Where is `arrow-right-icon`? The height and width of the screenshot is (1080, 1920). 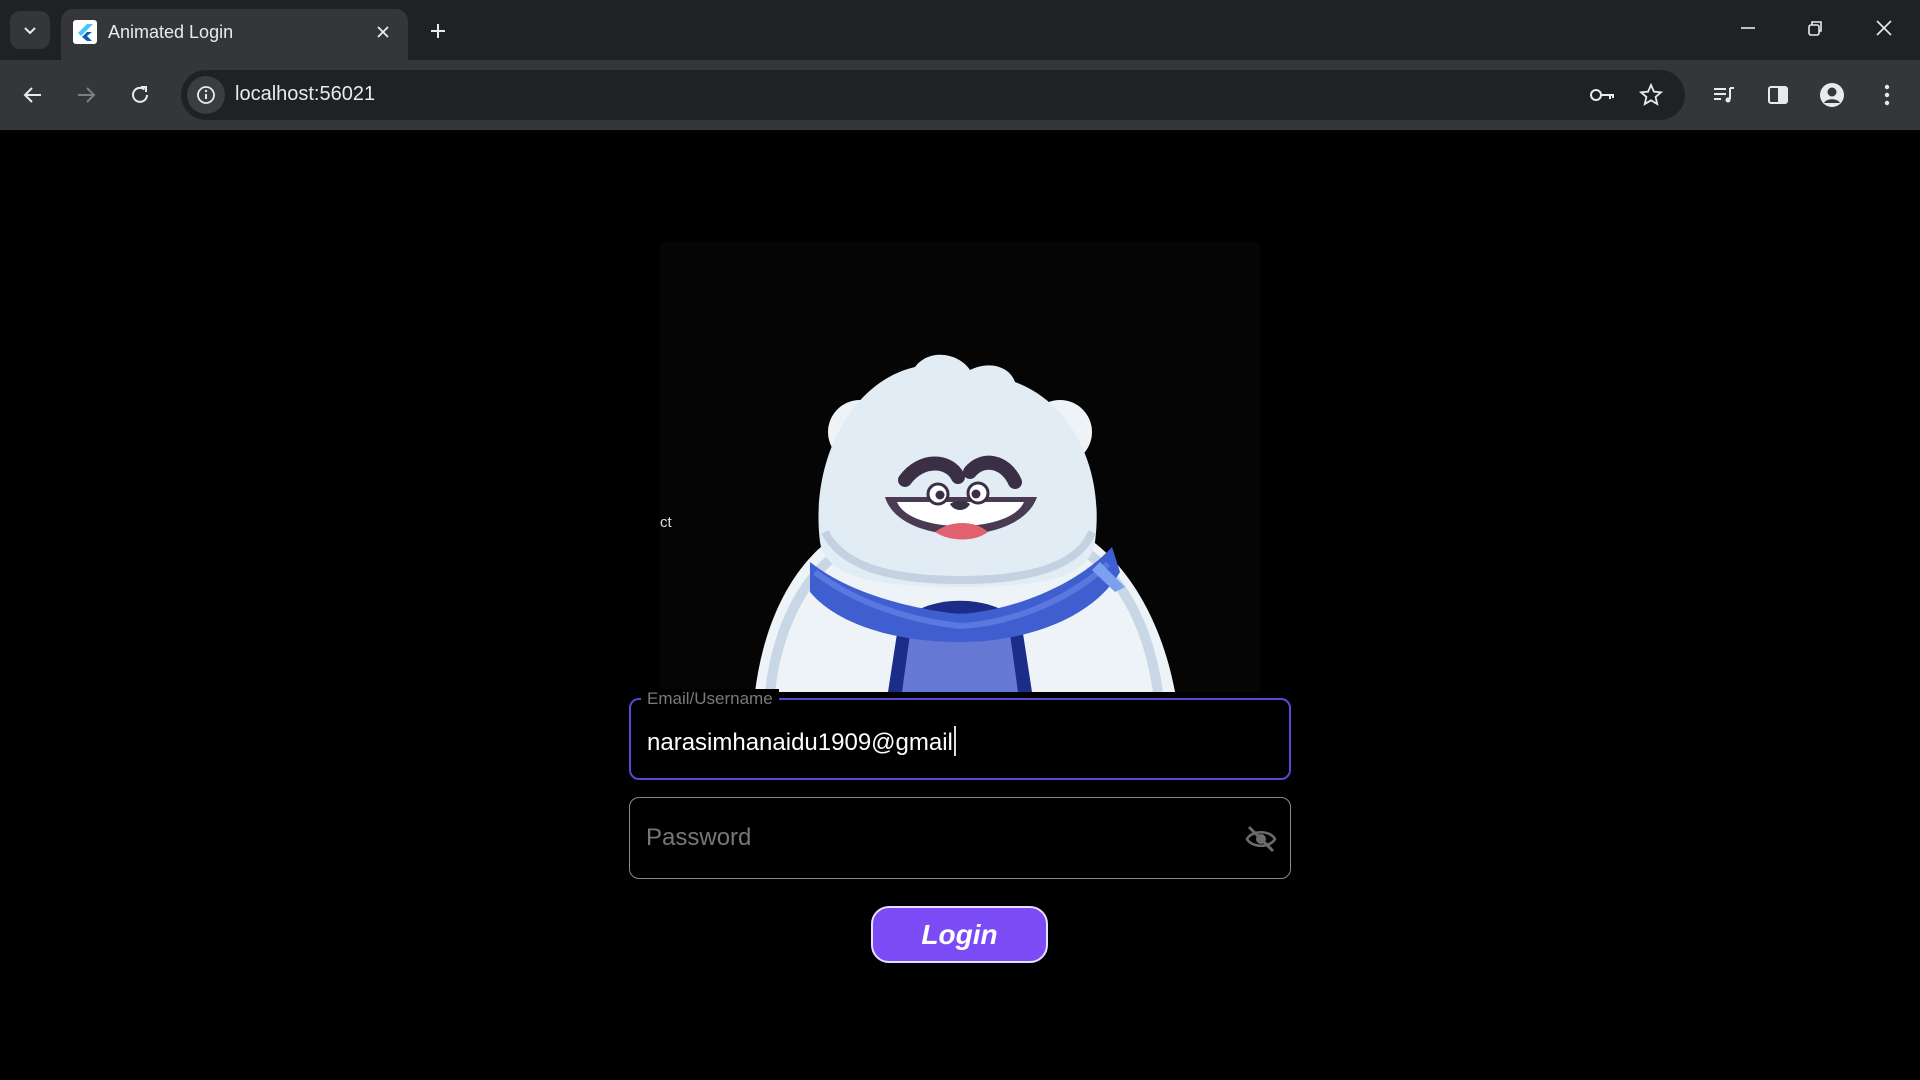
arrow-right-icon is located at coordinates (87, 95).